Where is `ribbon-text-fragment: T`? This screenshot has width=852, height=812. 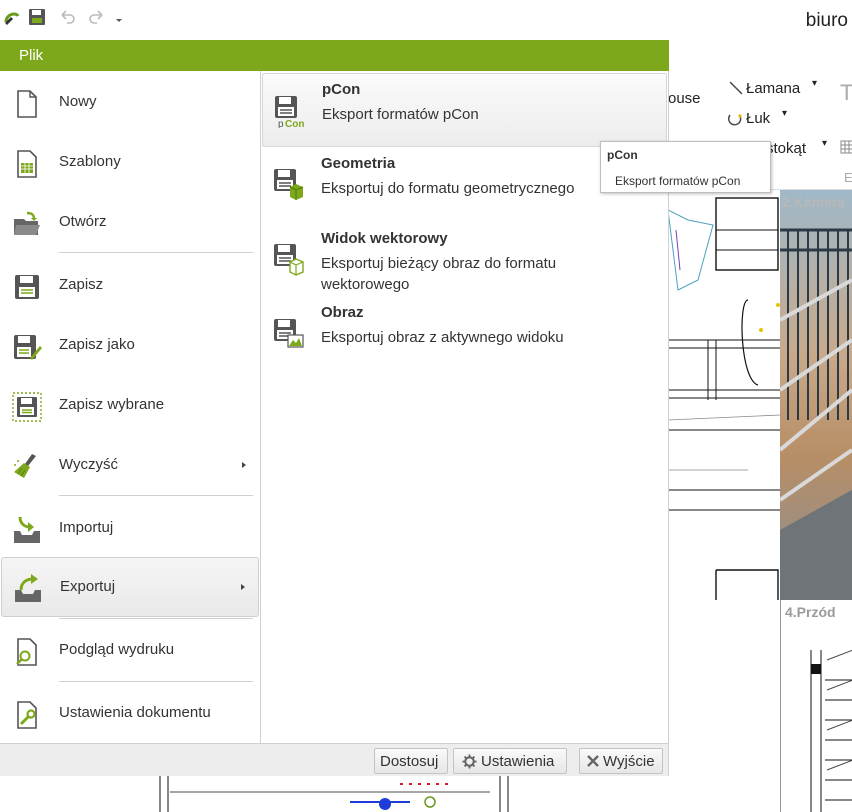
ribbon-text-fragment: T is located at coordinates (846, 92).